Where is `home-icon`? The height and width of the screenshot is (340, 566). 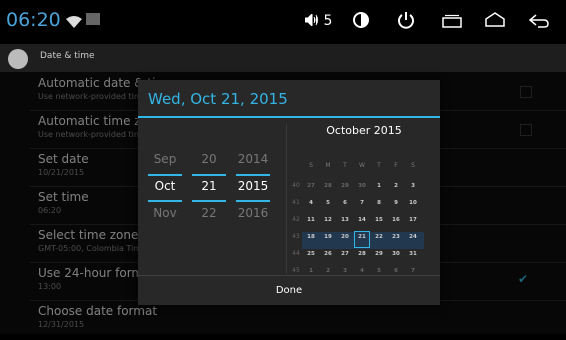 home-icon is located at coordinates (495, 22).